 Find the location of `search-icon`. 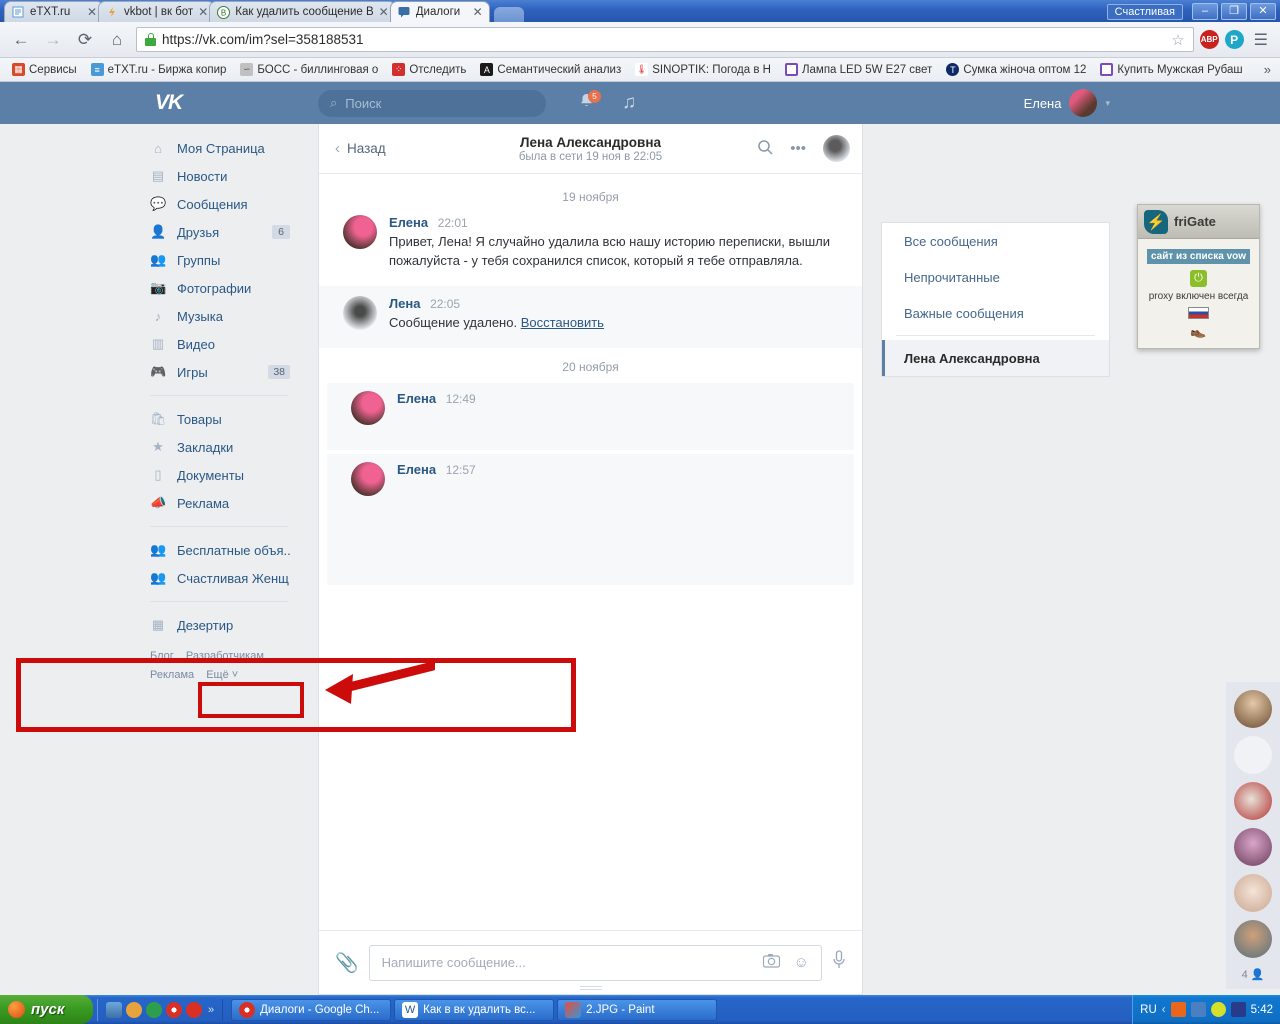

search-icon is located at coordinates (765, 149).